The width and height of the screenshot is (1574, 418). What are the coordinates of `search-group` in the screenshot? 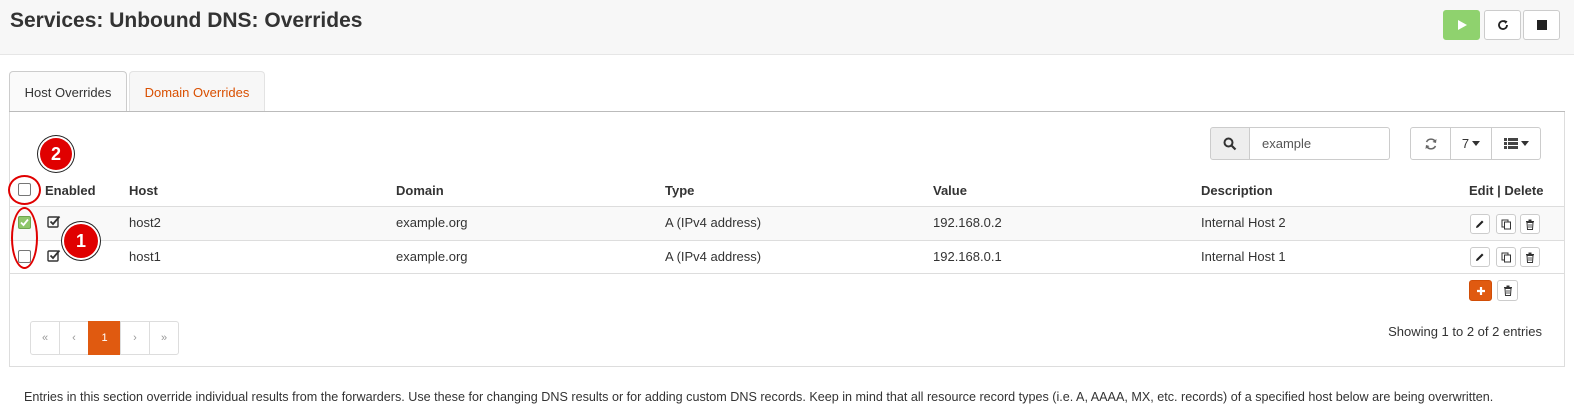 It's located at (1300, 143).